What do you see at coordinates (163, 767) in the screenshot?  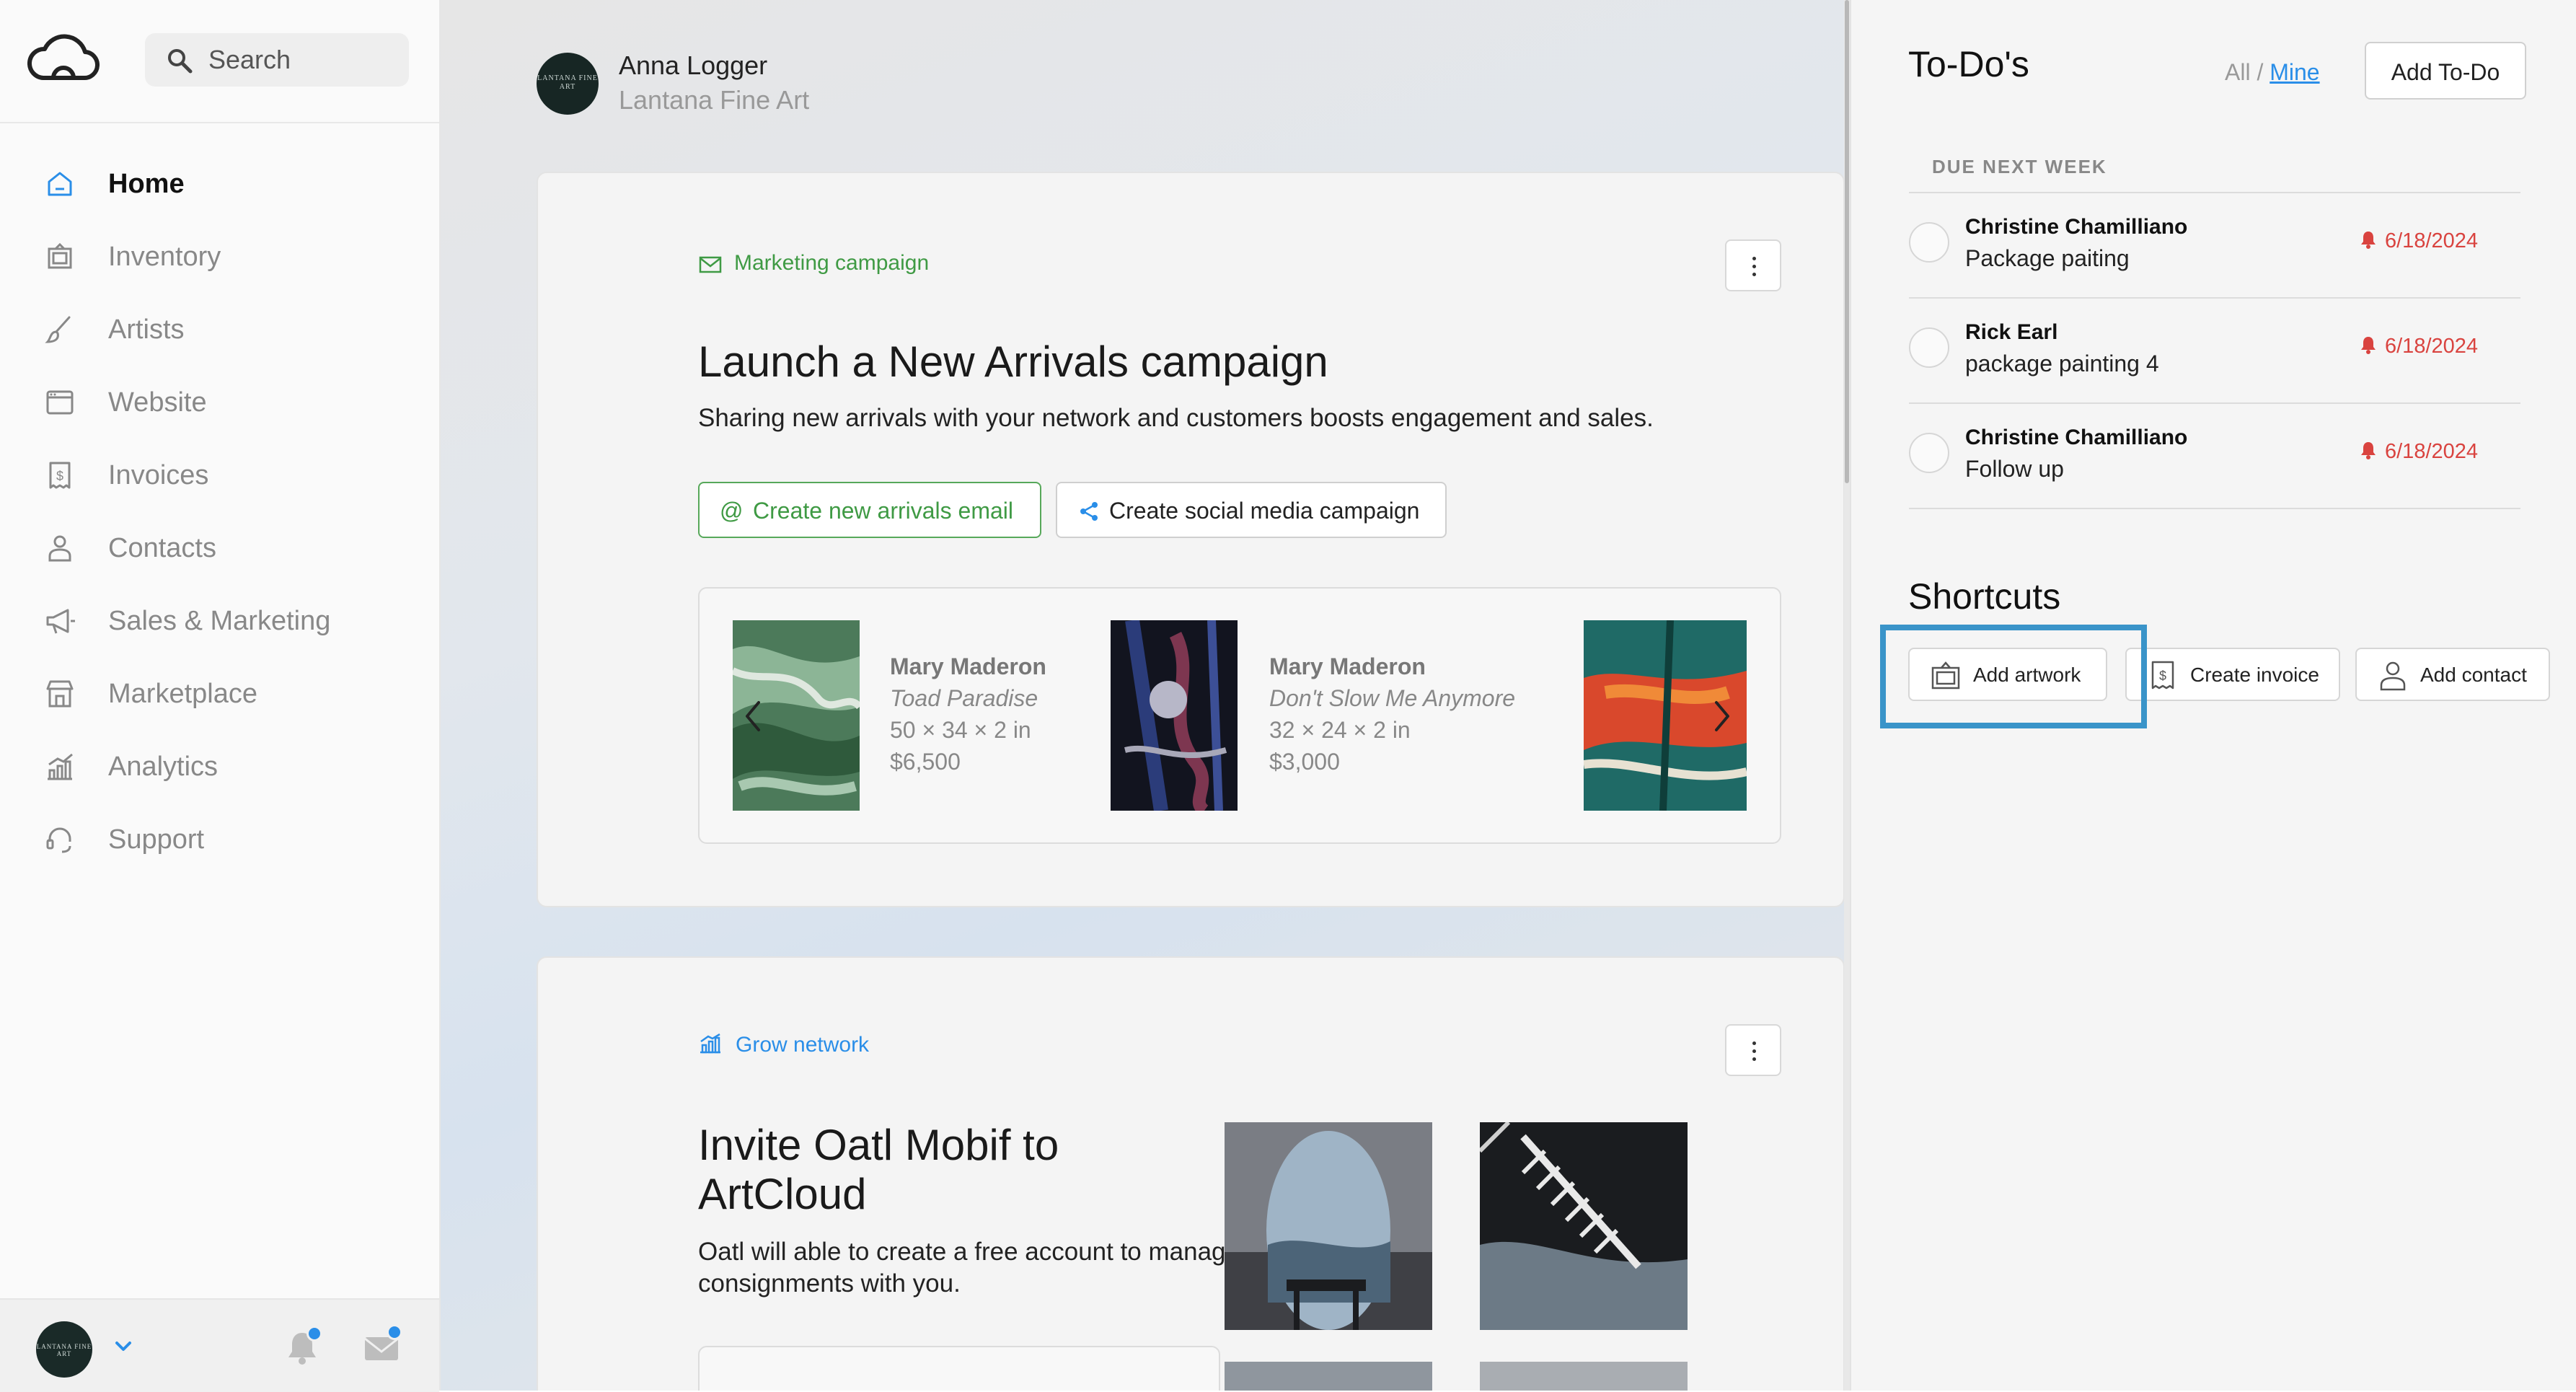 I see `sidebar-item-label: Analytics` at bounding box center [163, 767].